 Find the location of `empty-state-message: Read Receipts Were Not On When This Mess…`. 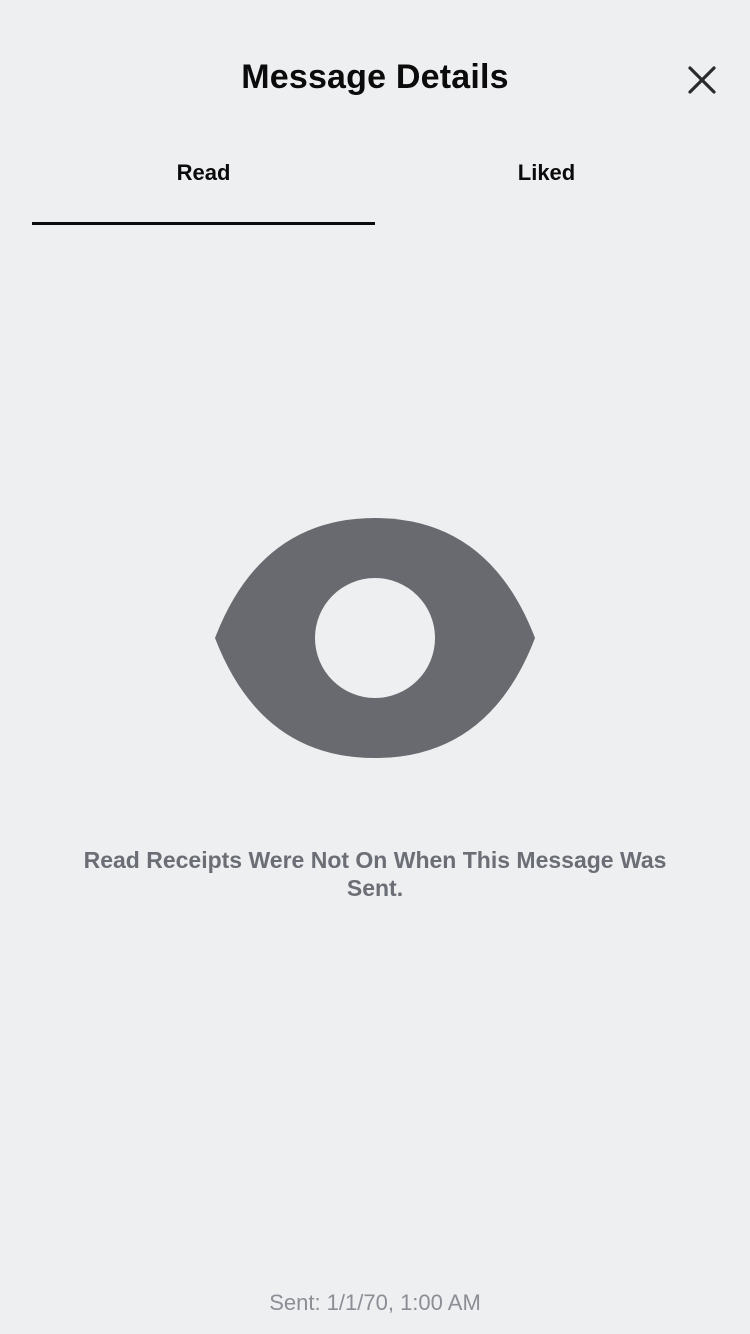

empty-state-message: Read Receipts Were Not On When This Mess… is located at coordinates (375, 874).